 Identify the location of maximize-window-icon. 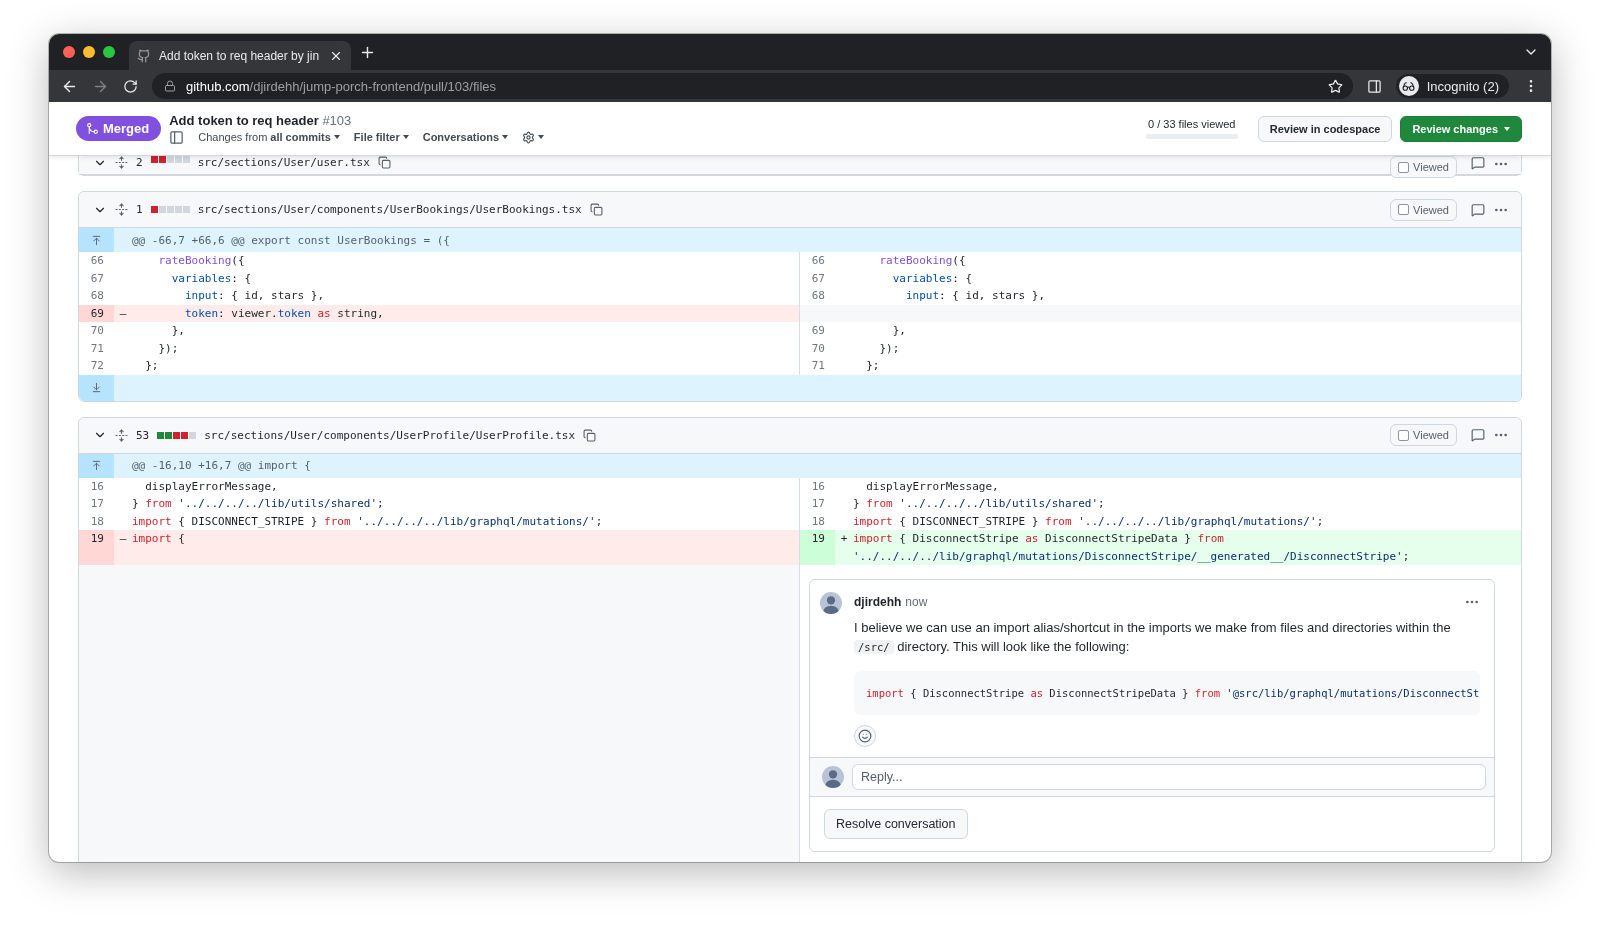
(109, 52).